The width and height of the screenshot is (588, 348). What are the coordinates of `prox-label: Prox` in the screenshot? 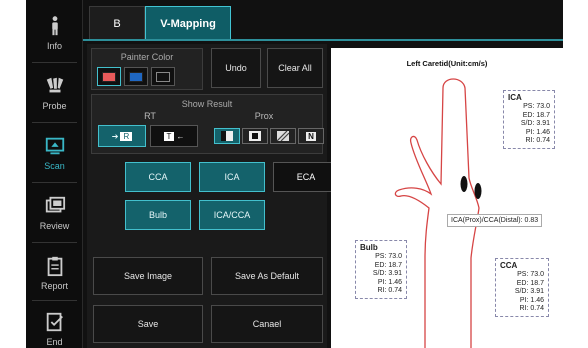 It's located at (264, 116).